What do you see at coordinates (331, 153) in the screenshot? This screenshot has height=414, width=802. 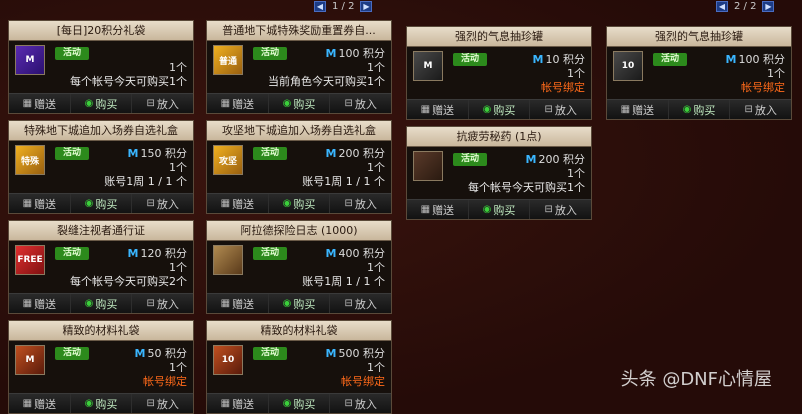 I see `currency-icon: M` at bounding box center [331, 153].